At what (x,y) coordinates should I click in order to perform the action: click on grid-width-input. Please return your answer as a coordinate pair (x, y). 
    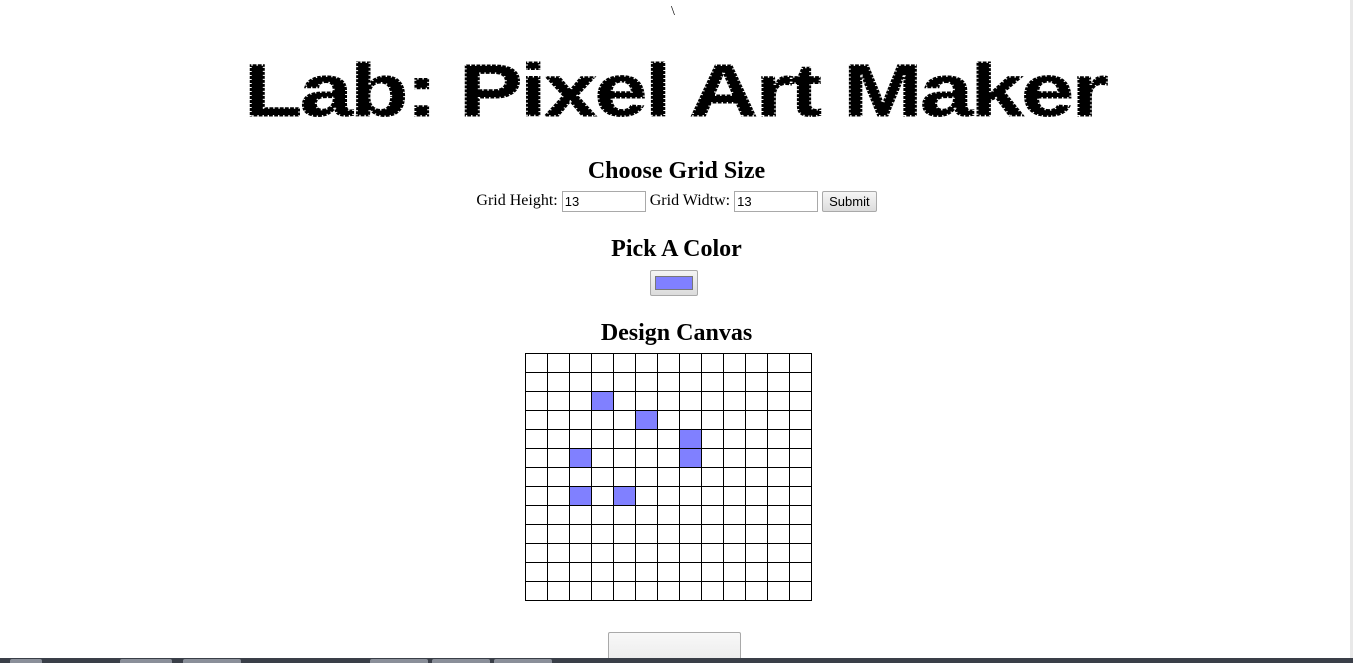
    Looking at the image, I should click on (776, 201).